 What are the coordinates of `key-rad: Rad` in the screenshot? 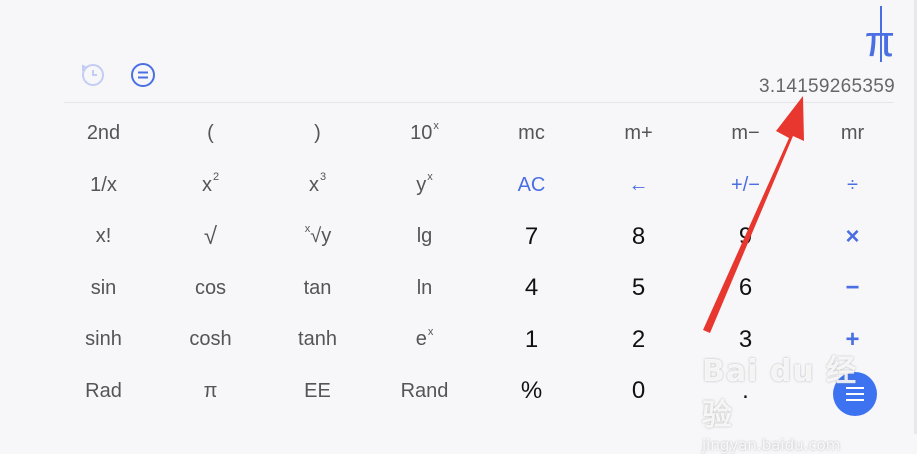 It's located at (103, 392).